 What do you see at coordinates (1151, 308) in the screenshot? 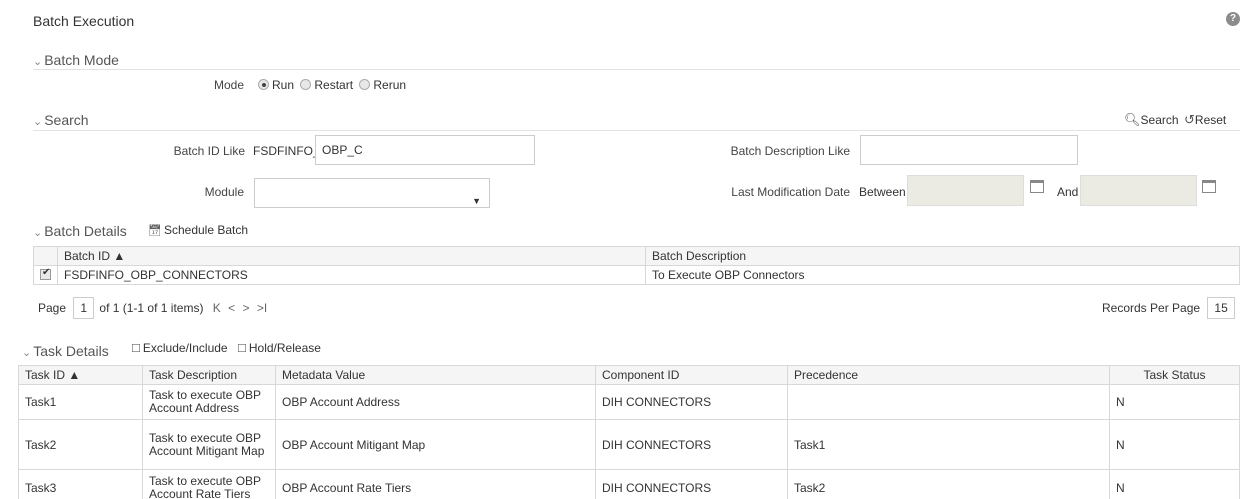
I see `records-per-page-label: Records Per Page` at bounding box center [1151, 308].